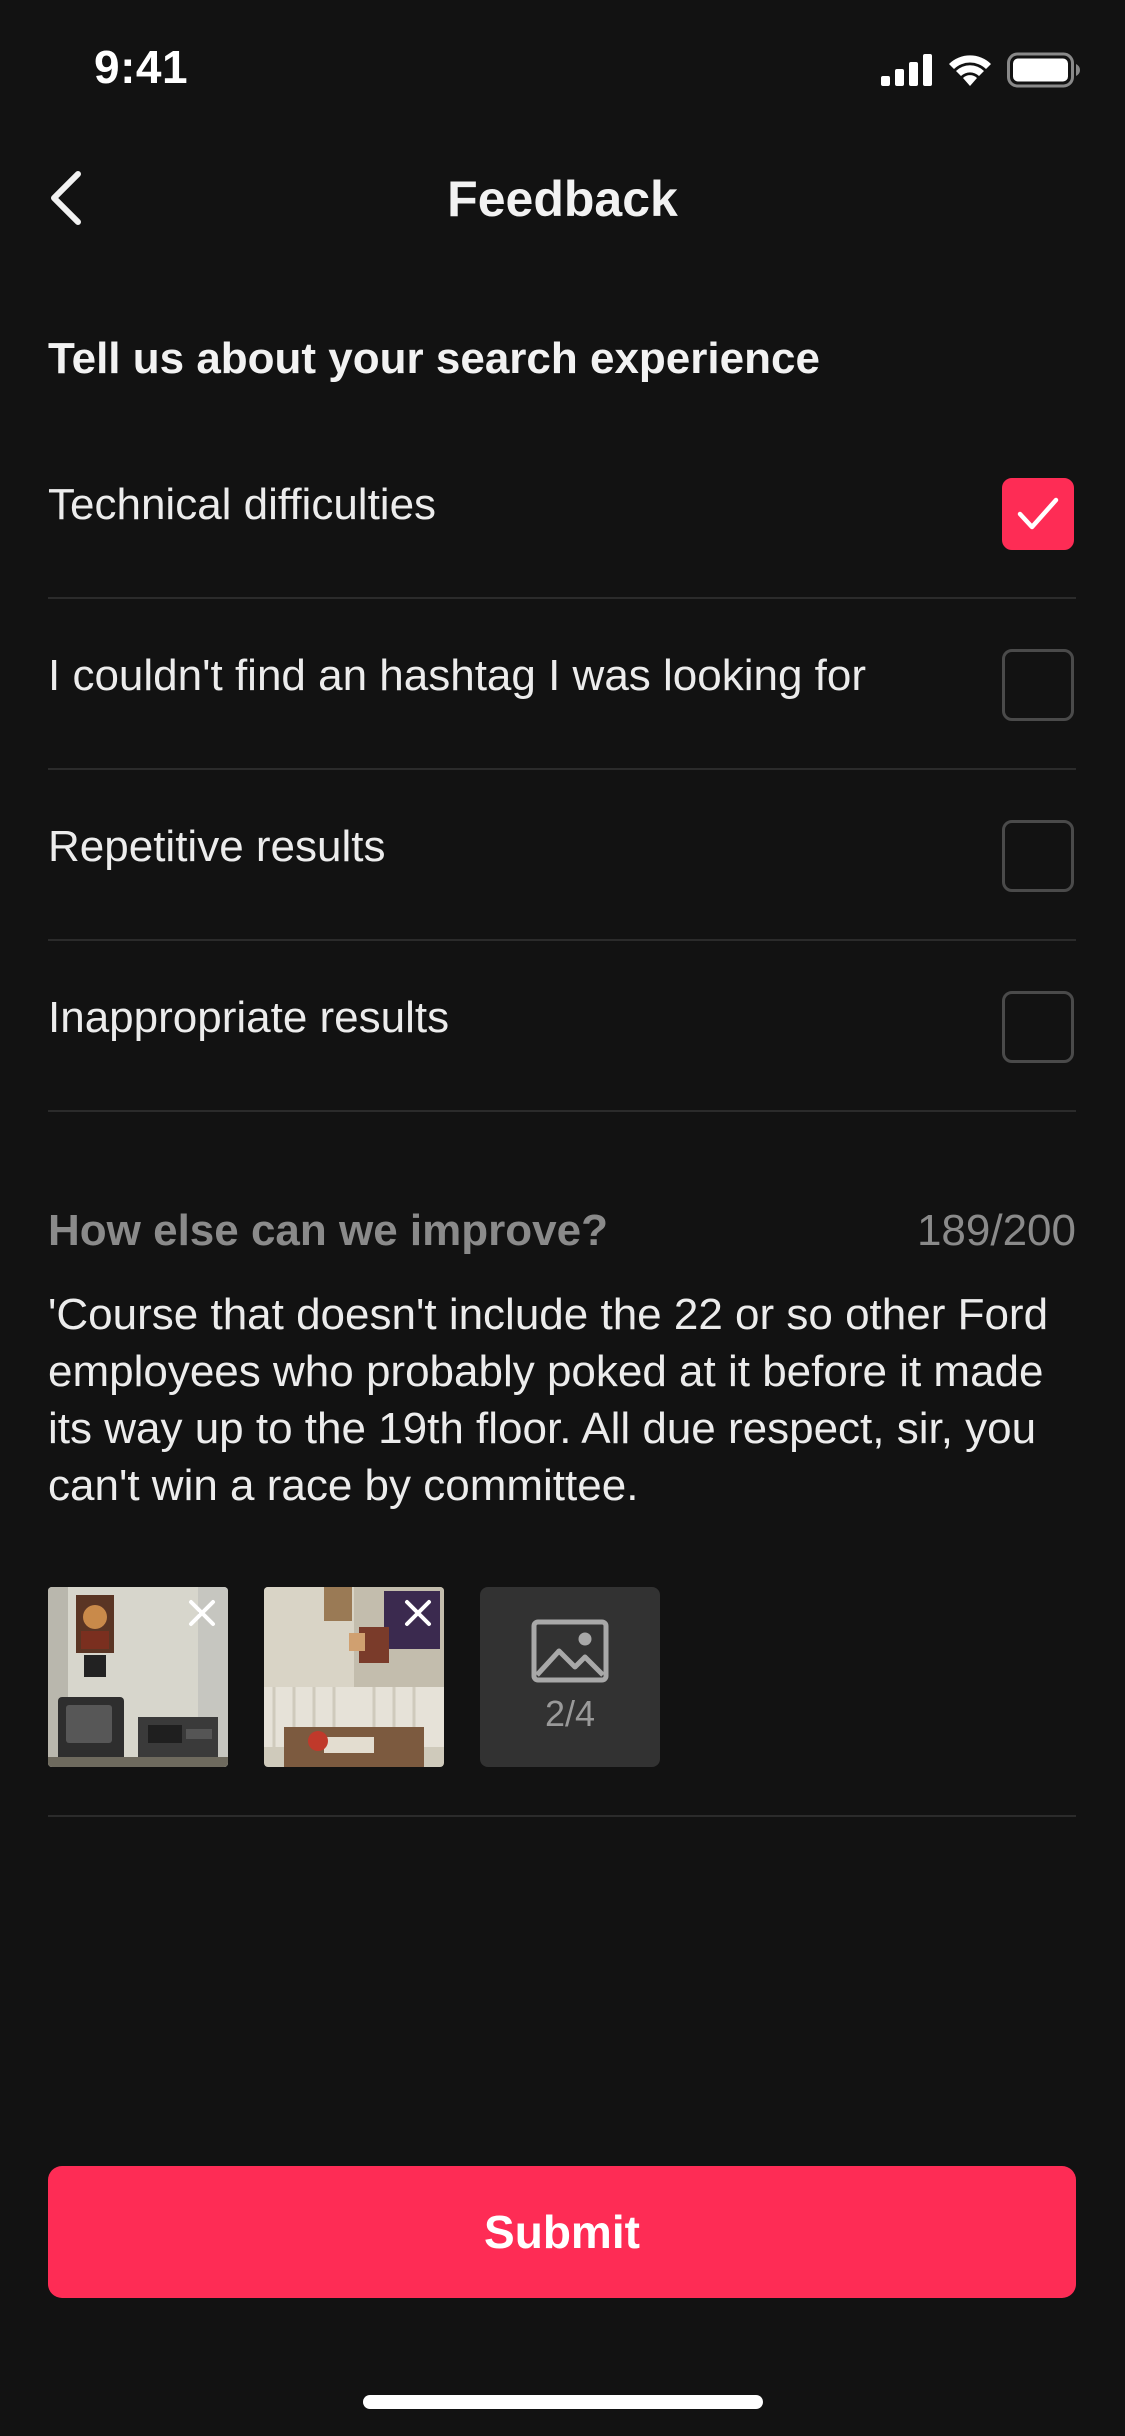  Describe the element at coordinates (970, 70) in the screenshot. I see `wifi-icon` at that location.